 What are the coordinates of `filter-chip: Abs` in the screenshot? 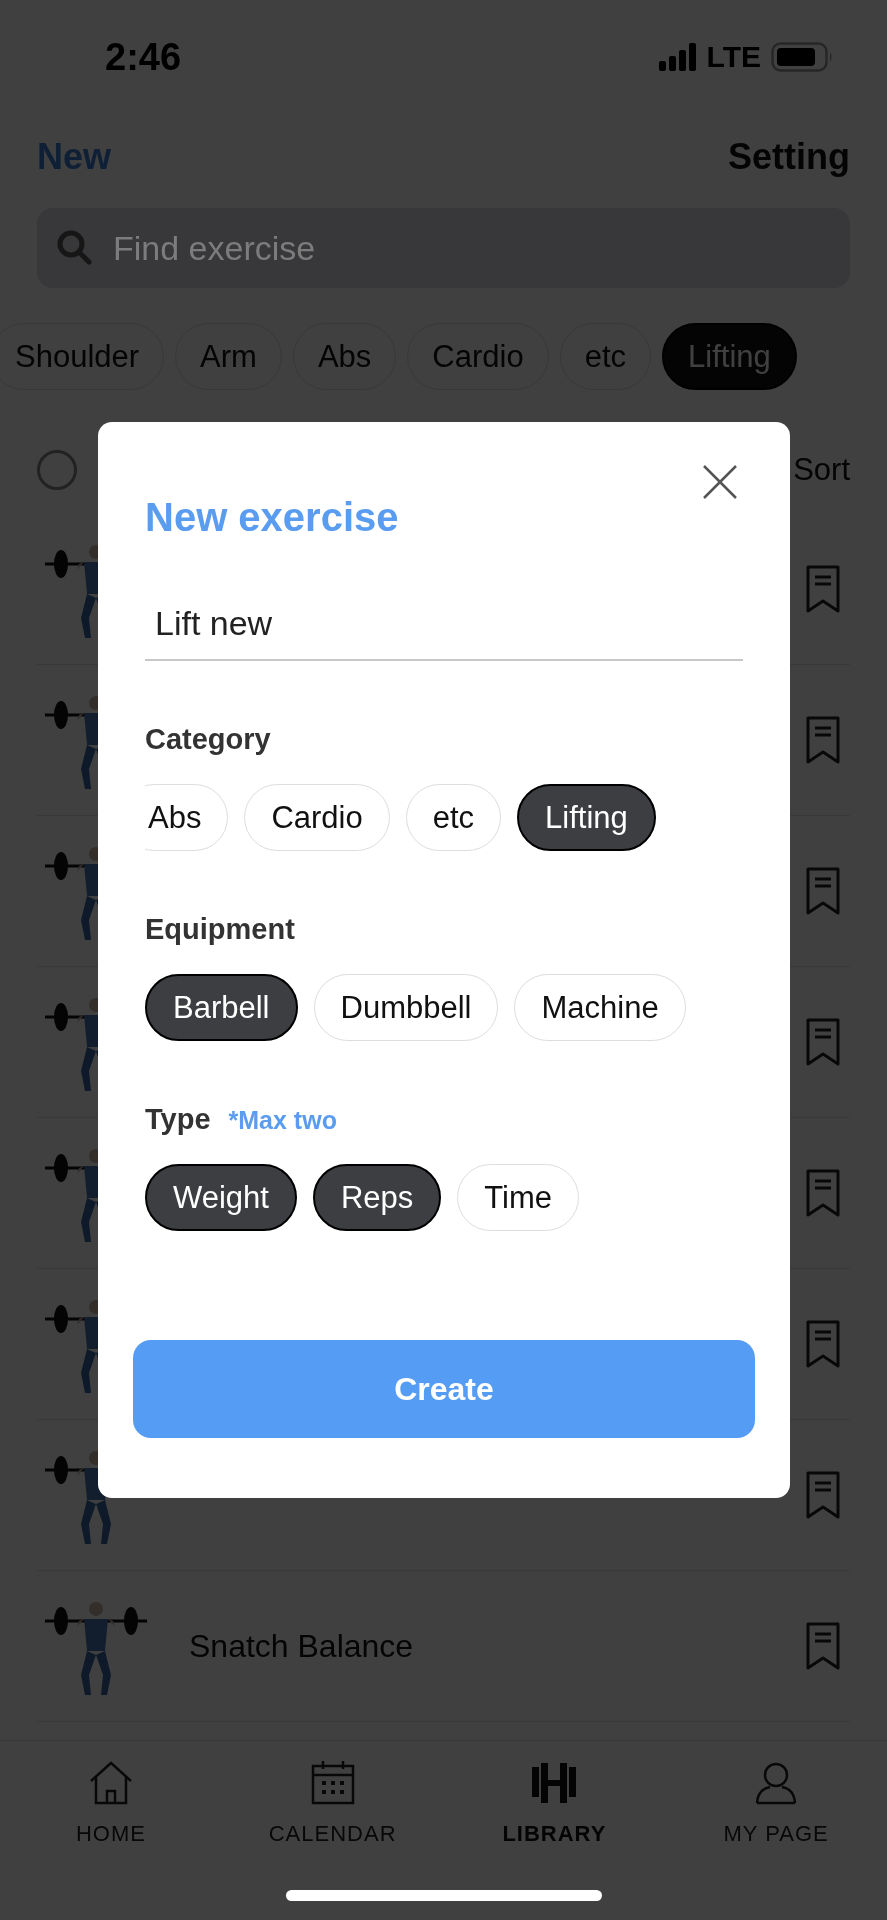 It's located at (187, 817).